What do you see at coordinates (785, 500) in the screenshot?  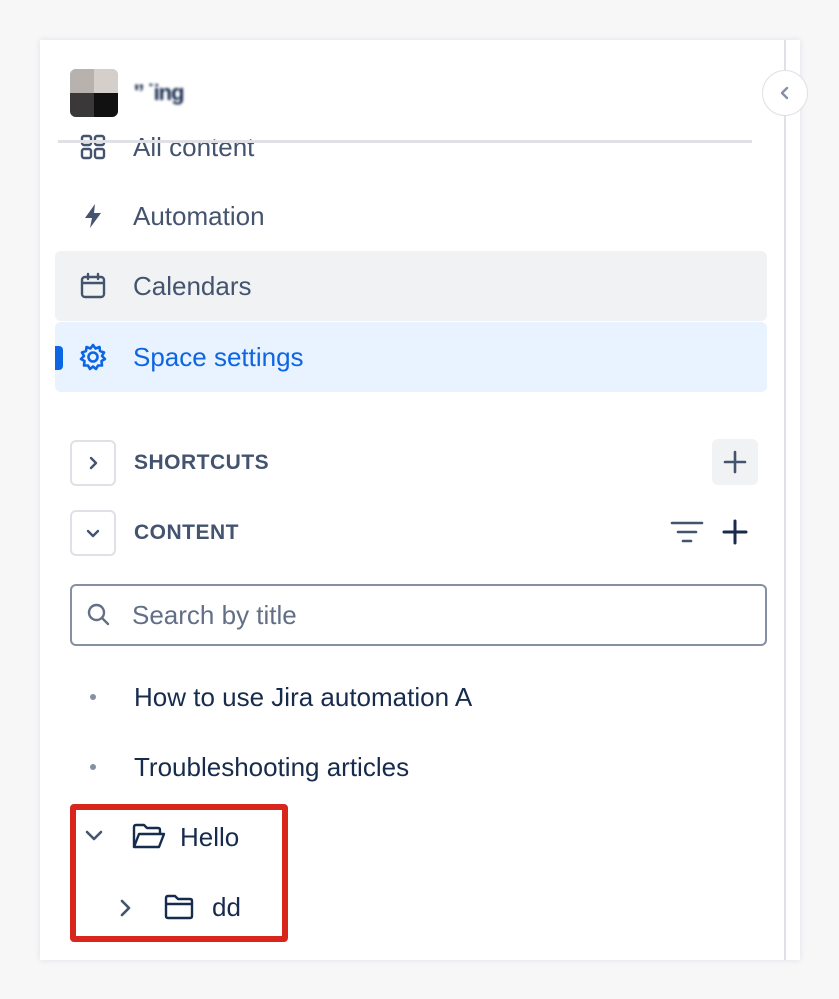 I see `sidebar-resize-border` at bounding box center [785, 500].